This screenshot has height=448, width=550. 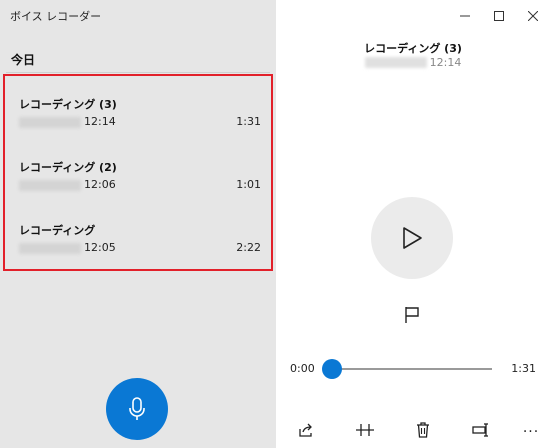 I want to click on trim-button, so click(x=365, y=430).